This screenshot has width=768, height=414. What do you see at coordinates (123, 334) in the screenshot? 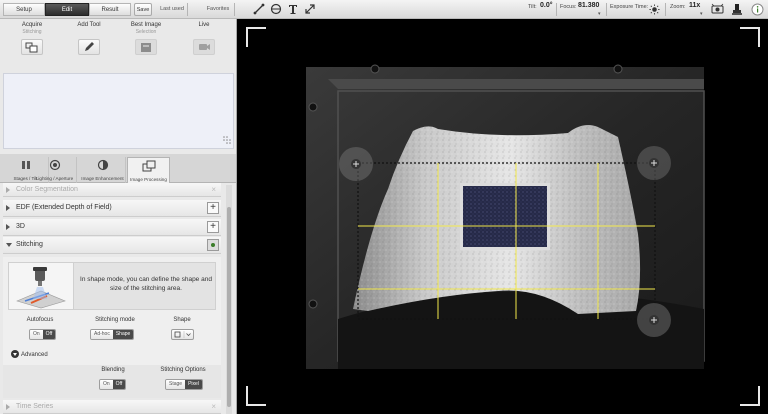
I see `mode-shape-option: Shape` at bounding box center [123, 334].